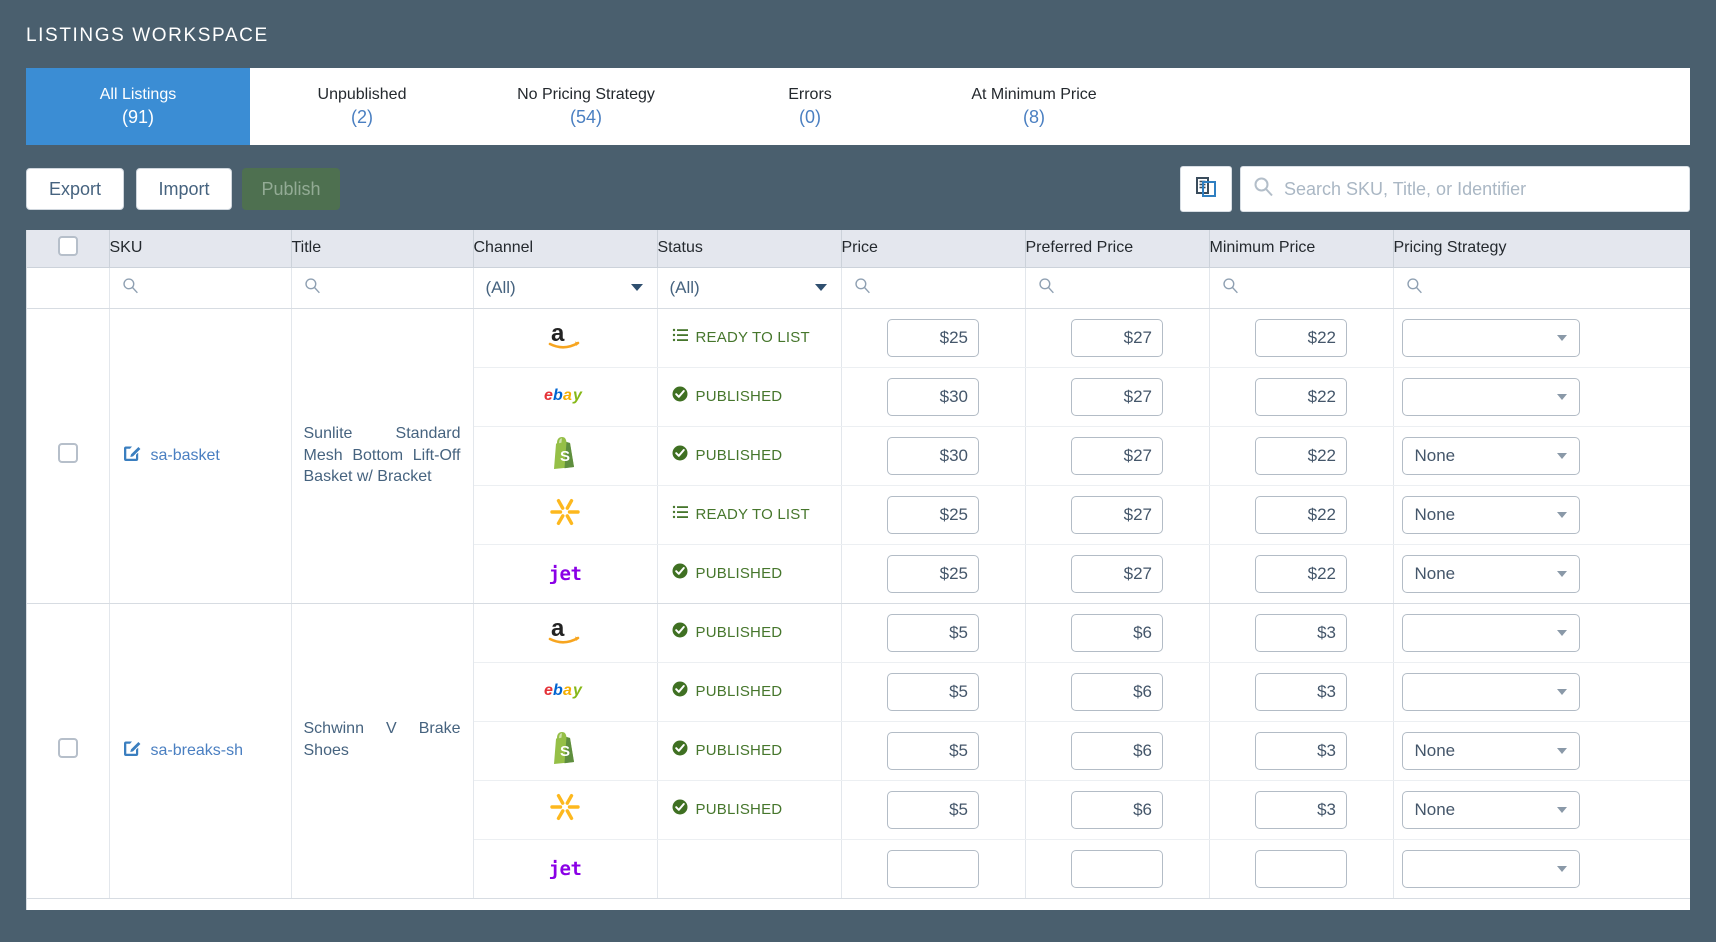 The height and width of the screenshot is (942, 1716). Describe the element at coordinates (565, 750) in the screenshot. I see `shopify-logo-icon: S` at that location.